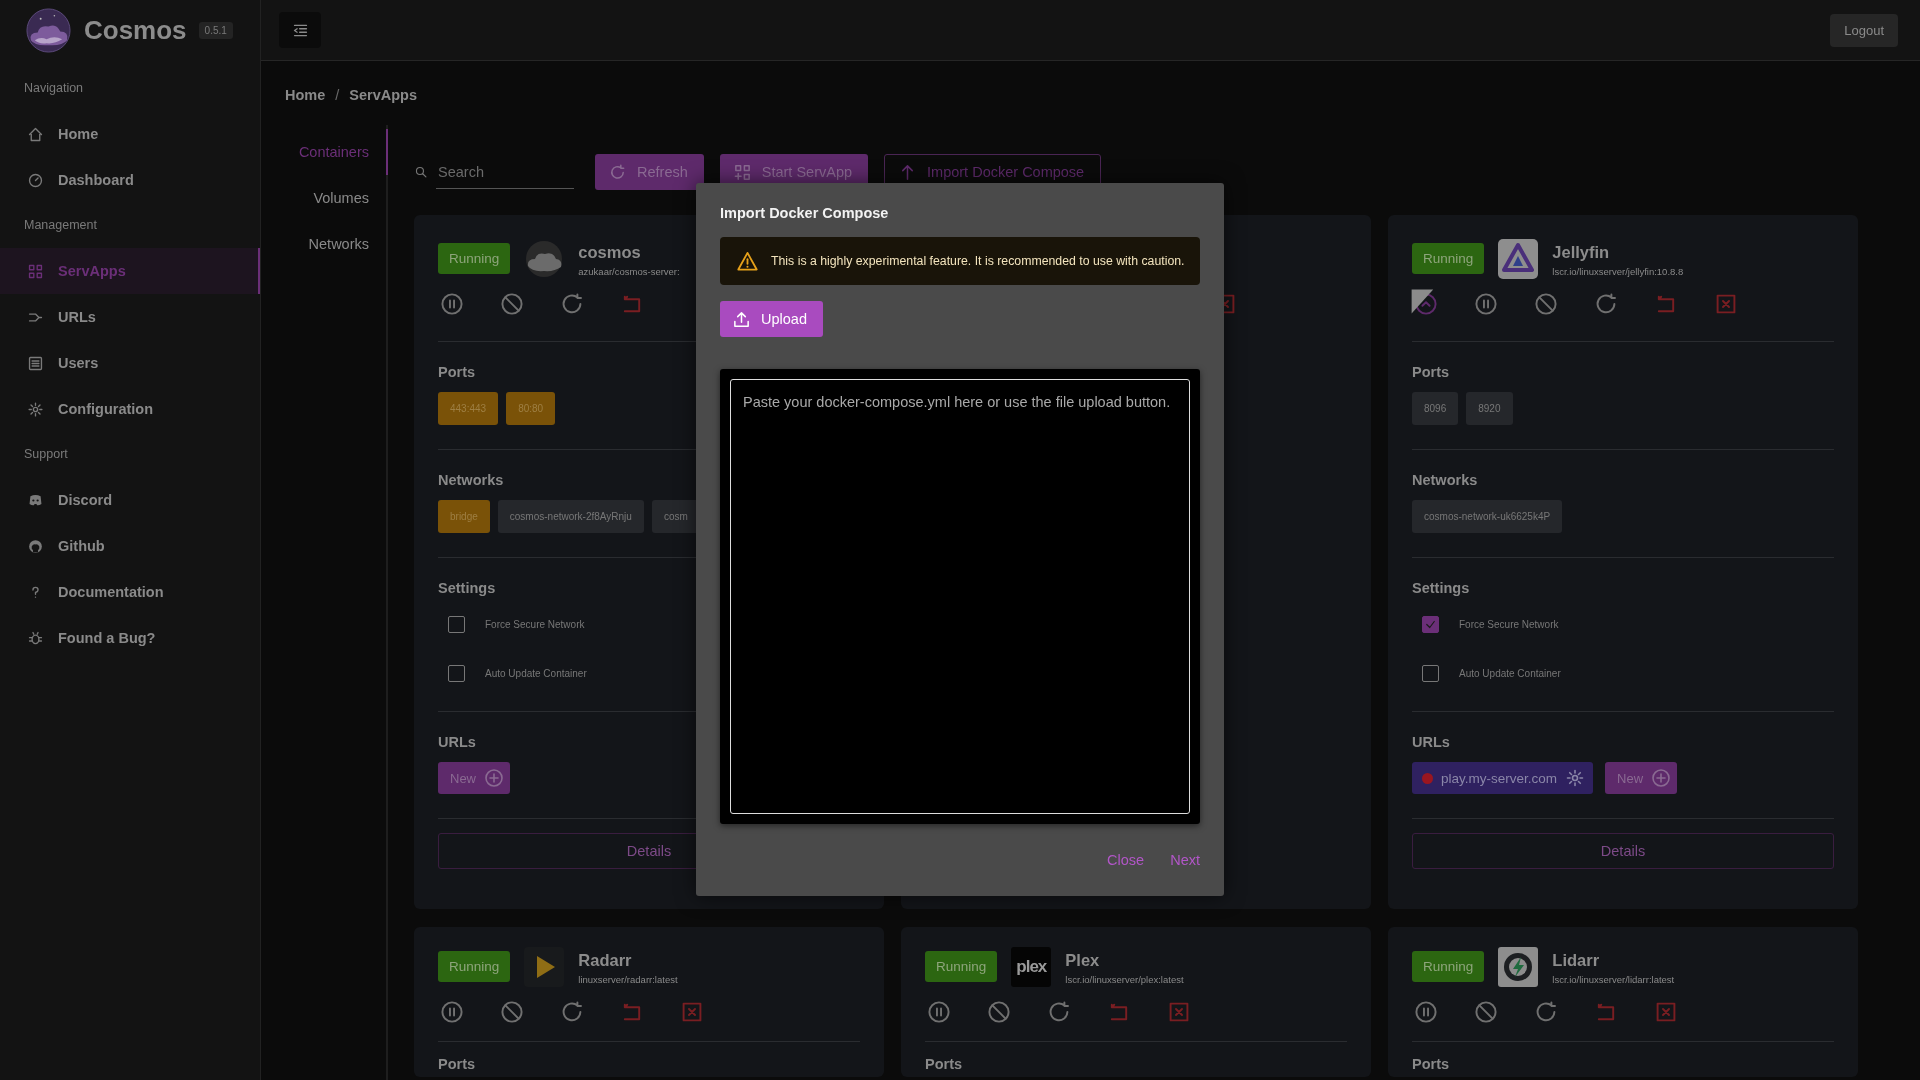 This screenshot has height=1080, width=1920. Describe the element at coordinates (605, 960) in the screenshot. I see `app-name: Radarr` at that location.